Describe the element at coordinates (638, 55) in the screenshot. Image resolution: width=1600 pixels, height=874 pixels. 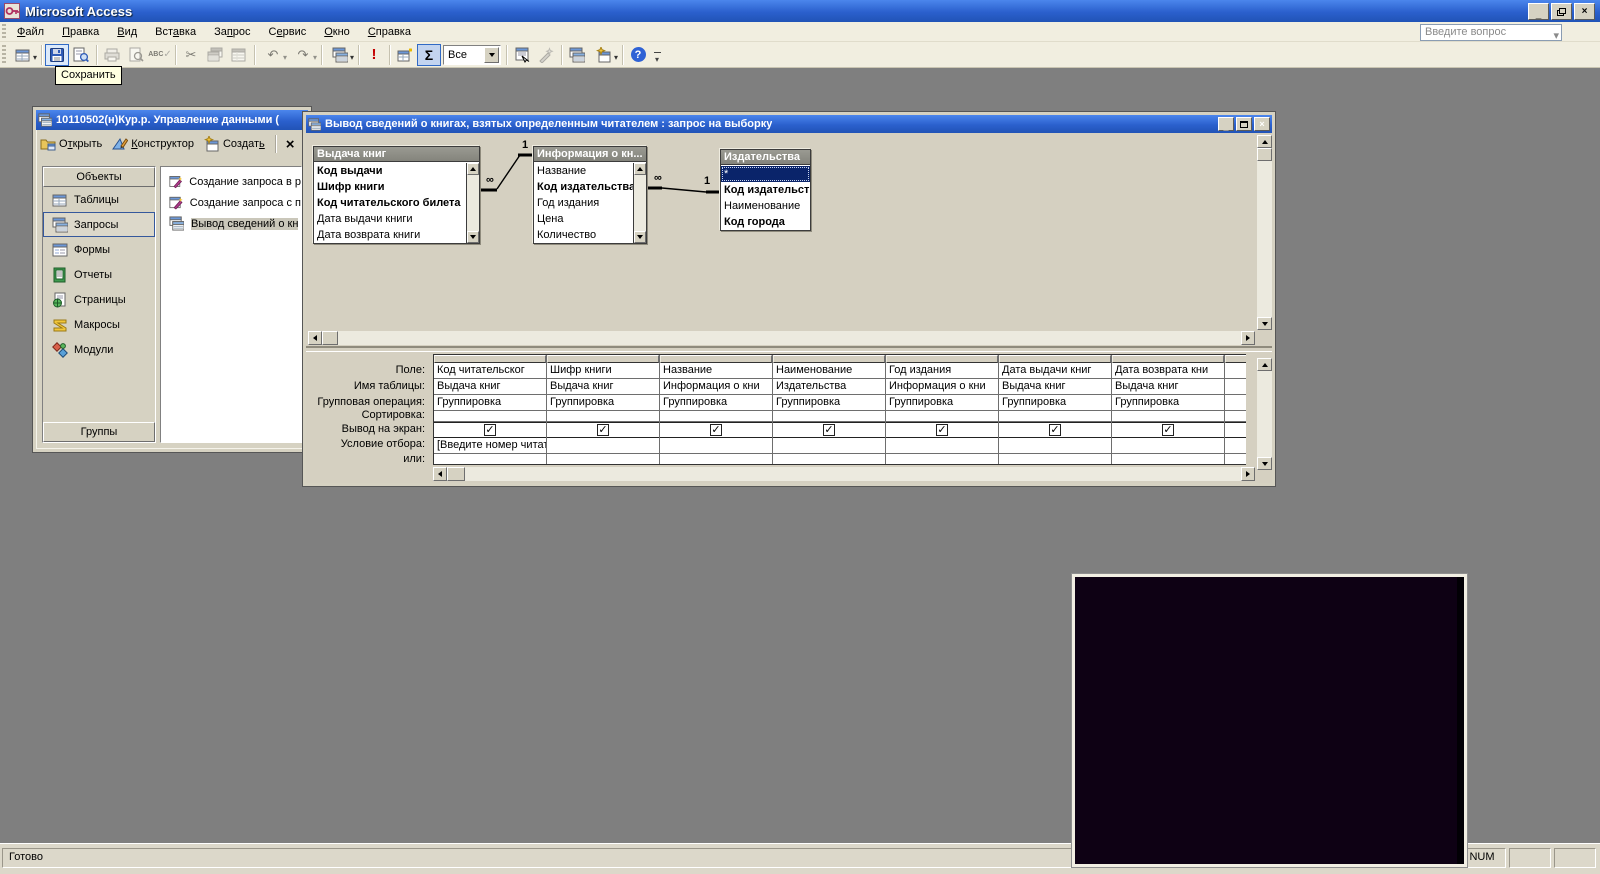
I see `help-button: ?` at that location.